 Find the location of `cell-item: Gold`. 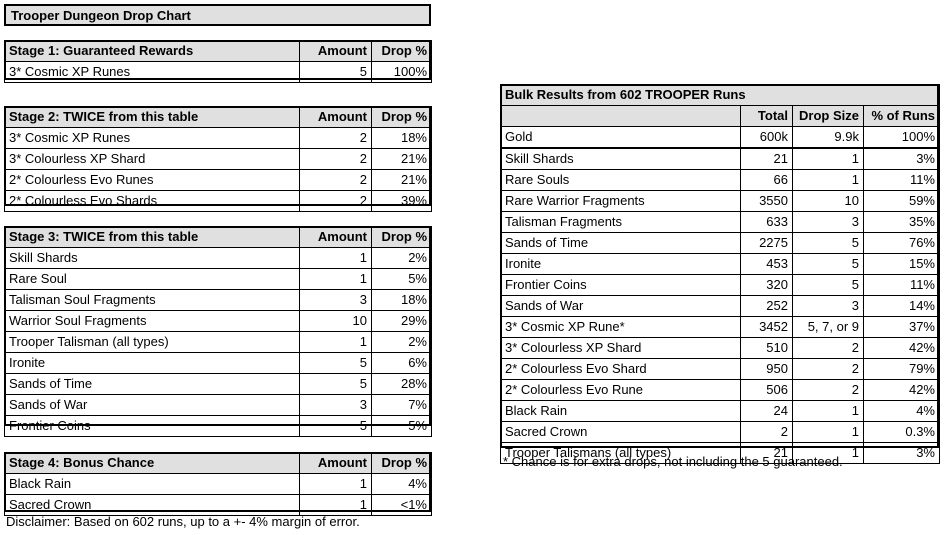

cell-item: Gold is located at coordinates (620, 137).